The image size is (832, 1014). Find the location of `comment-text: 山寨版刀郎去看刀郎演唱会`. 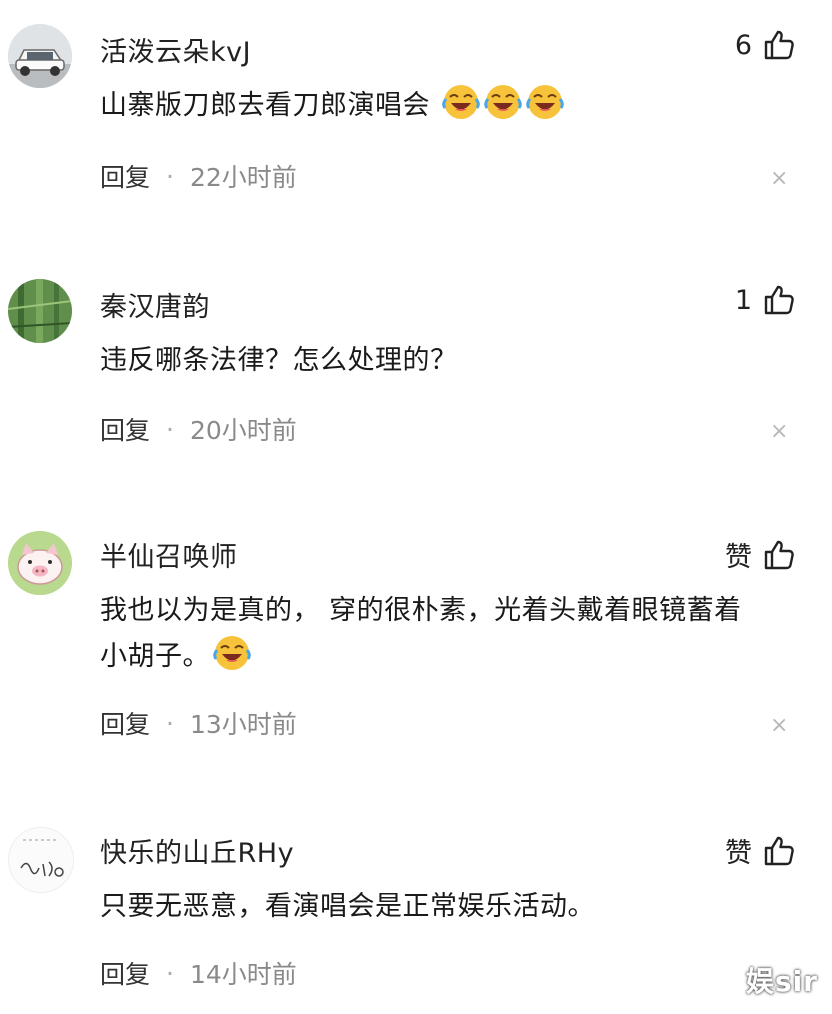

comment-text: 山寨版刀郎去看刀郎演唱会 is located at coordinates (450, 105).